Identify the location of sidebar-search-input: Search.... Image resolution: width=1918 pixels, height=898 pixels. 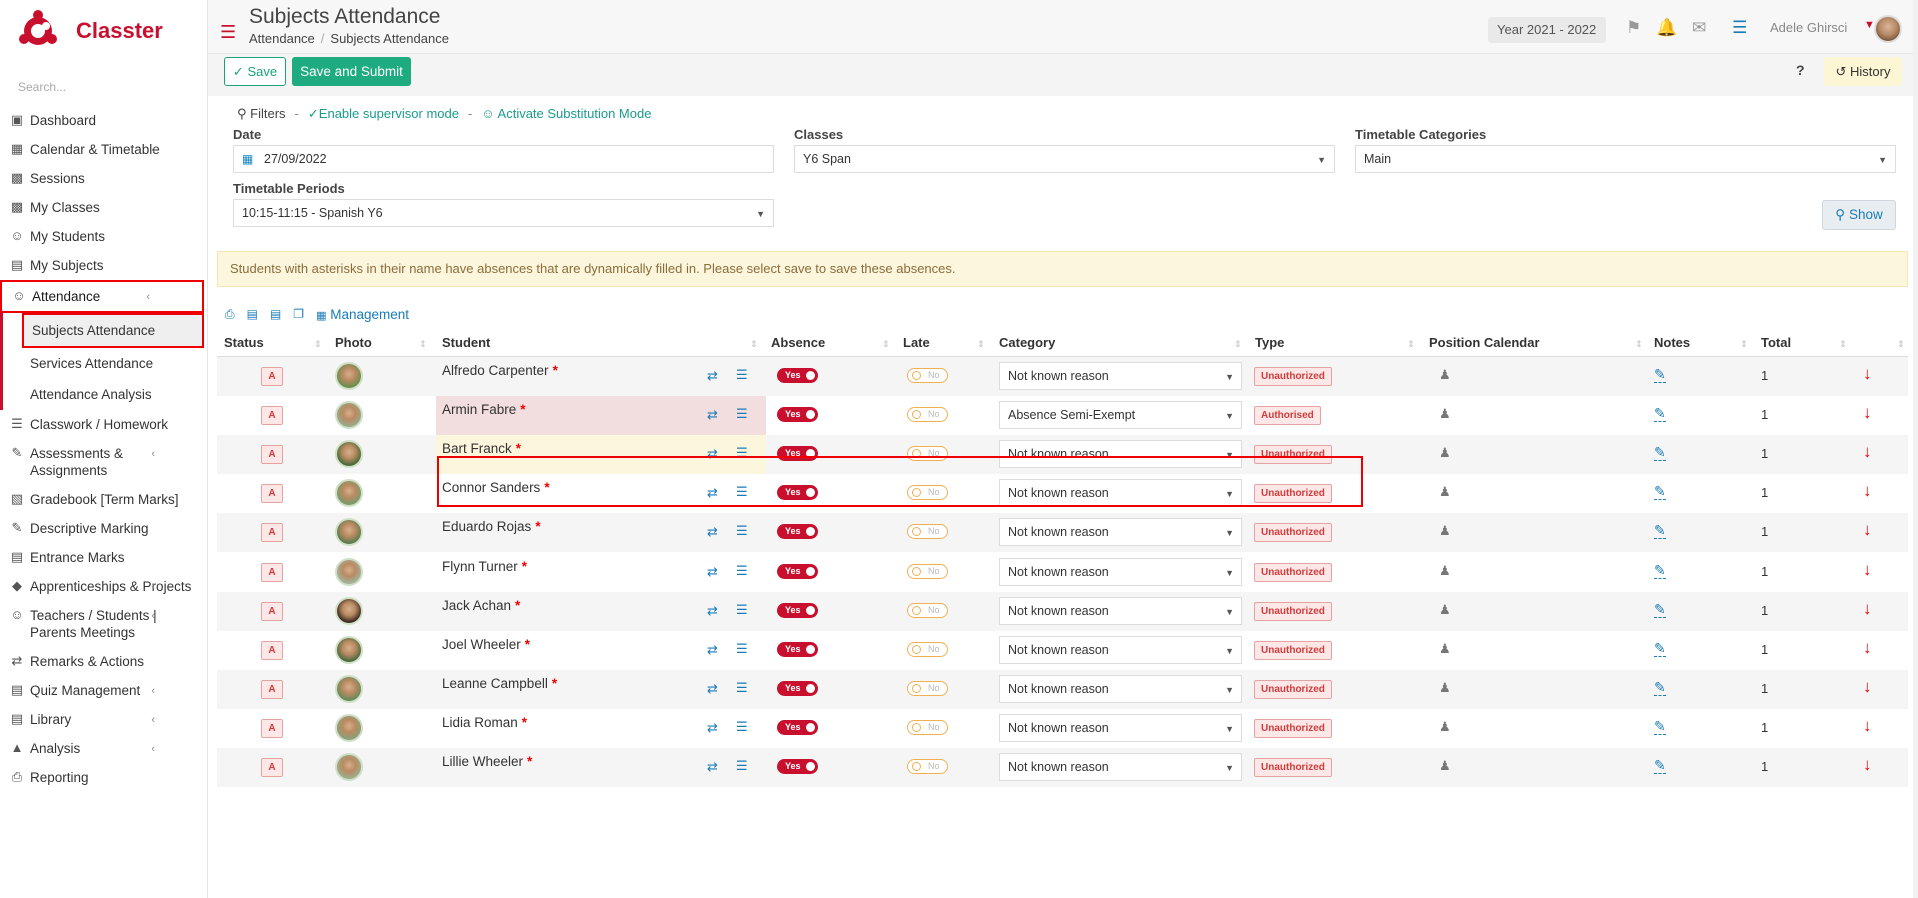
(103, 84).